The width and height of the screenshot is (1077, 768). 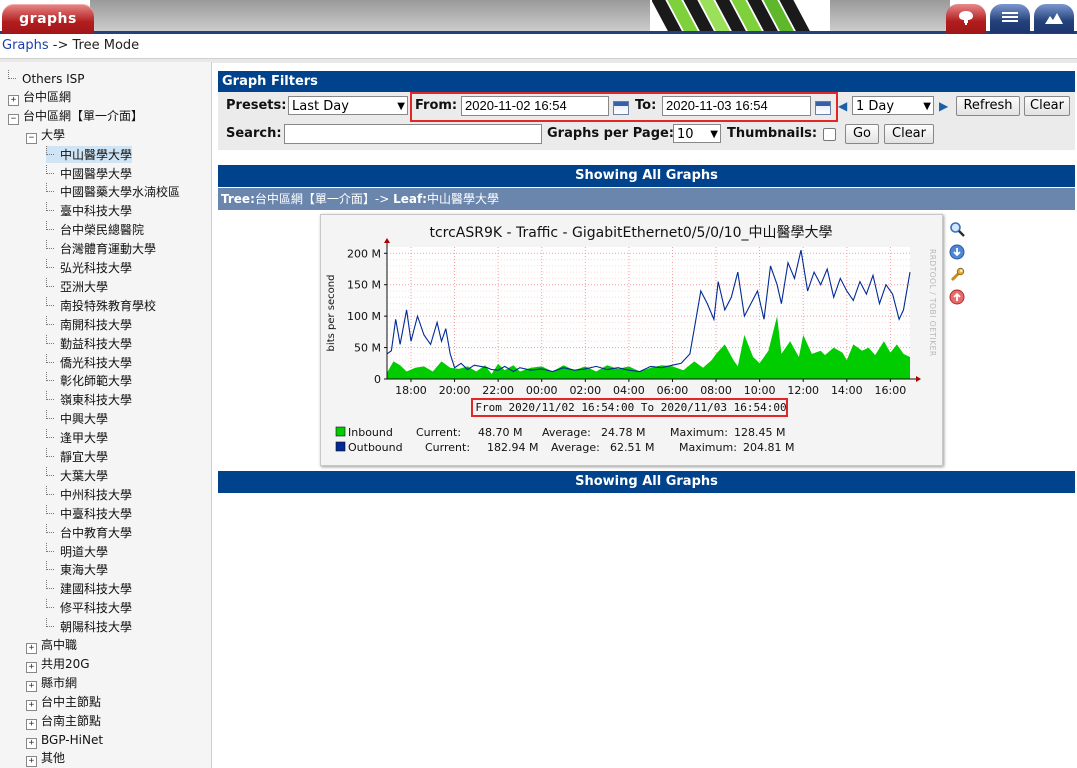 I want to click on tree-node-label: 東海大學, so click(x=84, y=570).